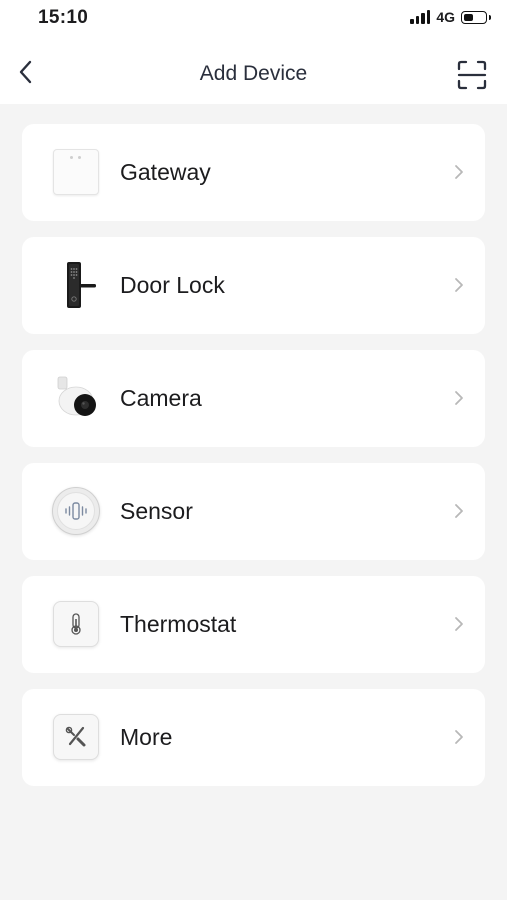  Describe the element at coordinates (253, 624) in the screenshot. I see `device-item-thermostat: Thermostat` at that location.